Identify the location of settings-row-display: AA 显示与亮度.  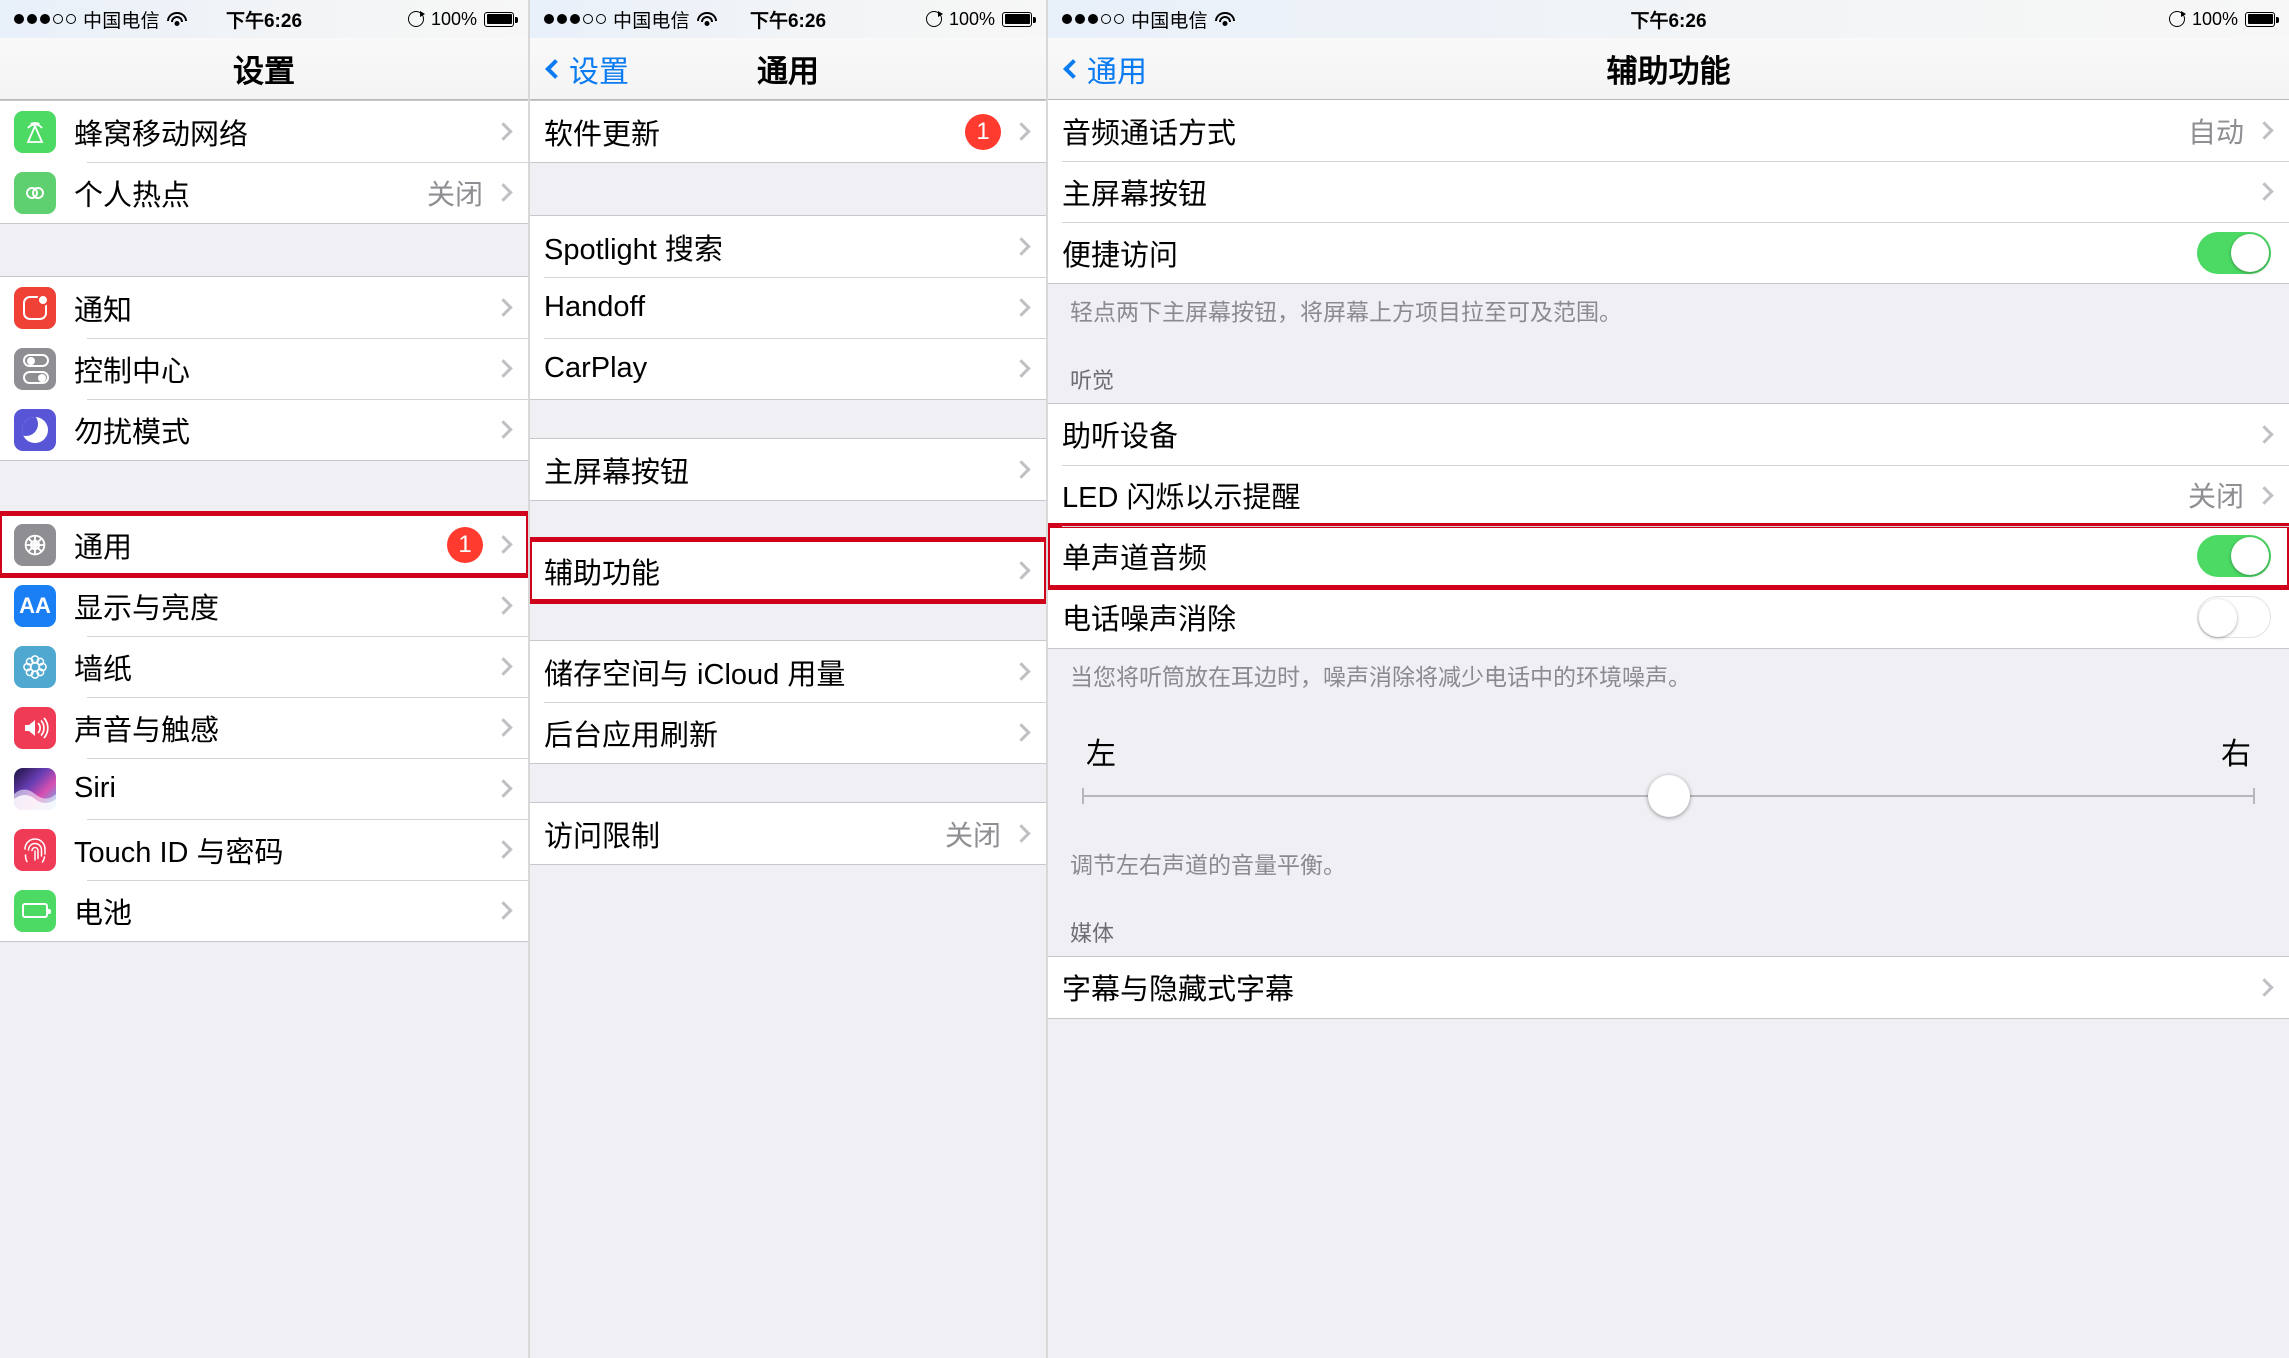
(264, 605).